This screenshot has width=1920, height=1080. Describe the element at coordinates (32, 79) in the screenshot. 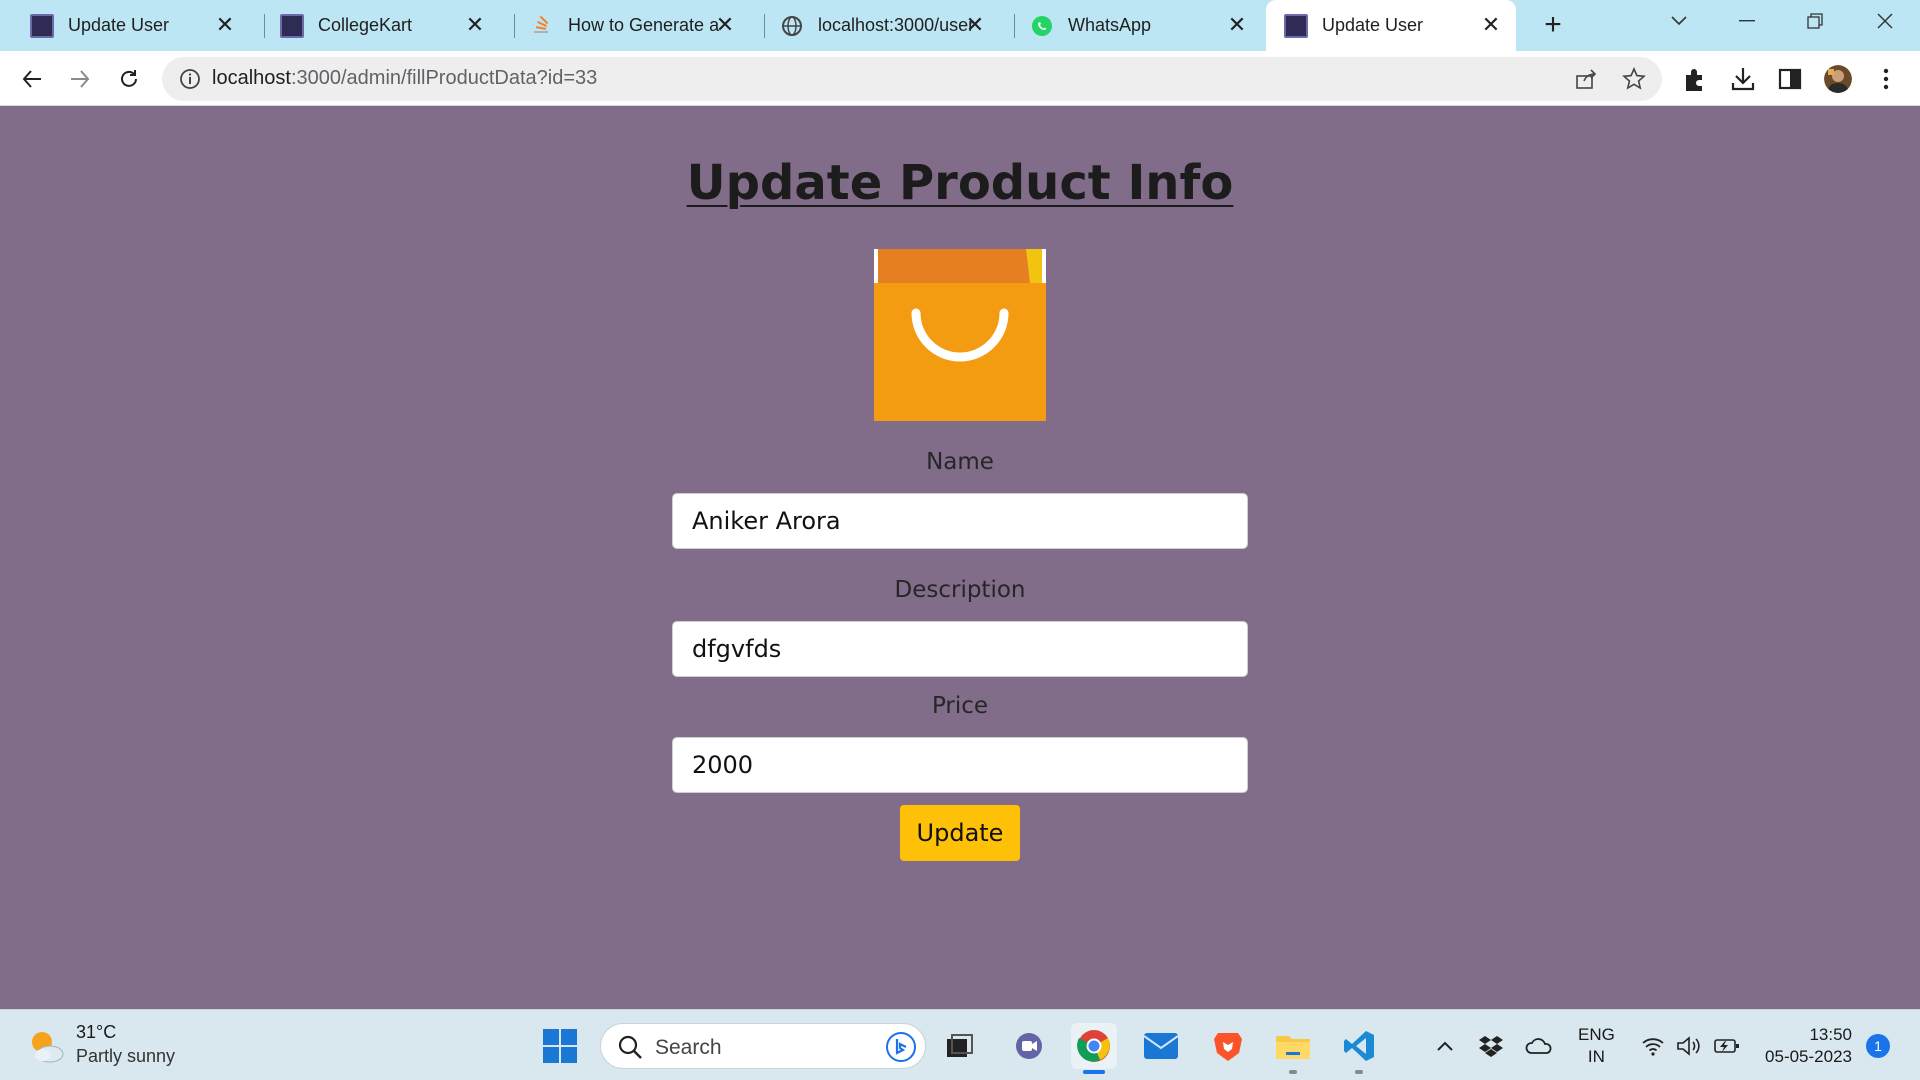

I see `back-icon` at that location.